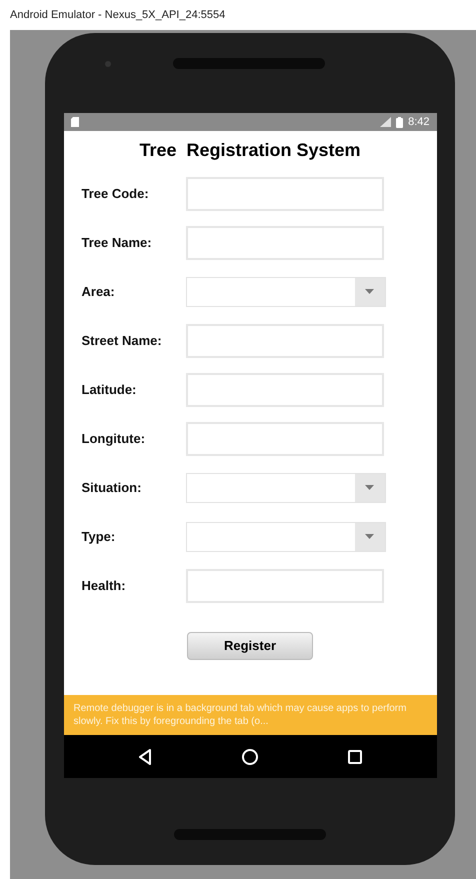 This screenshot has height=879, width=476. Describe the element at coordinates (250, 646) in the screenshot. I see `register-button: Register` at that location.